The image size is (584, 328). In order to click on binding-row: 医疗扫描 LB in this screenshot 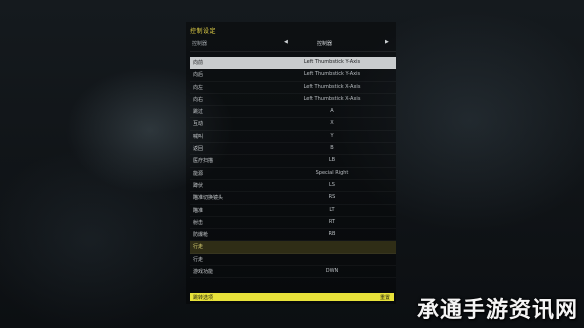, I will do `click(293, 161)`.